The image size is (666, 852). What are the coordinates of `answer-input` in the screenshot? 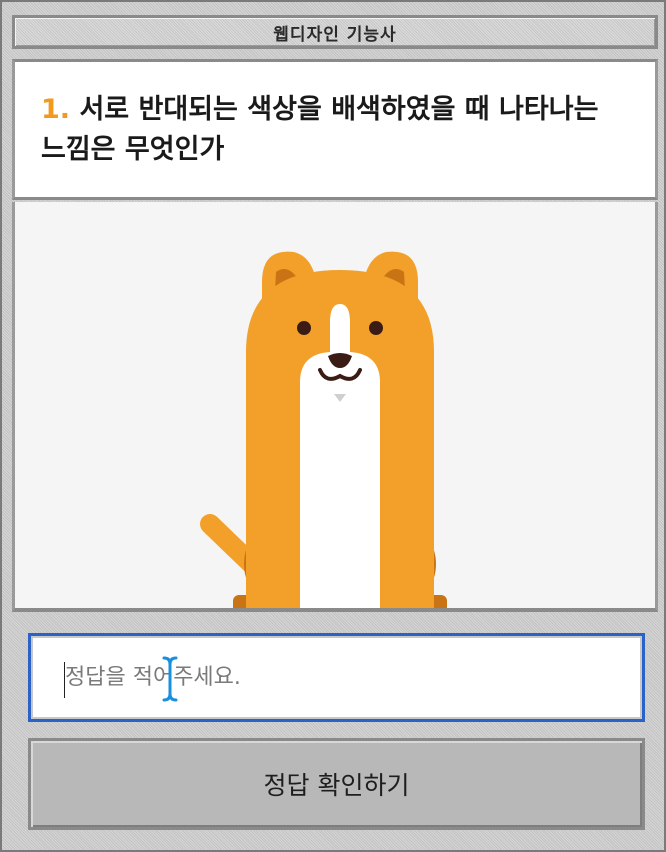 It's located at (336, 677).